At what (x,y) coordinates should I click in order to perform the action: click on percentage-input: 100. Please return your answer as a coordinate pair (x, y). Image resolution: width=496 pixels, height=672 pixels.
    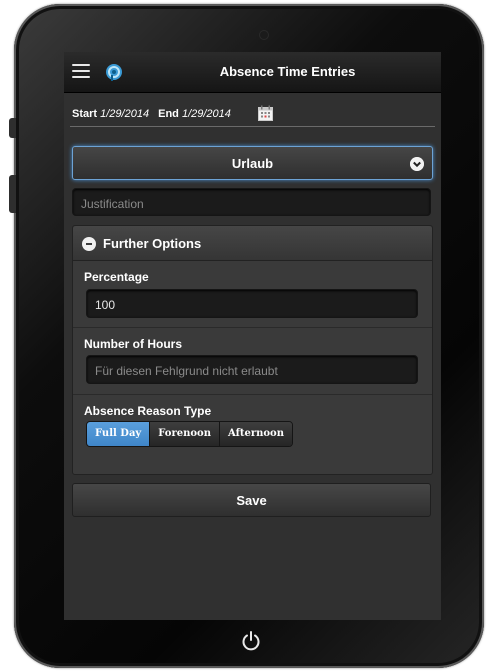
    Looking at the image, I should click on (252, 303).